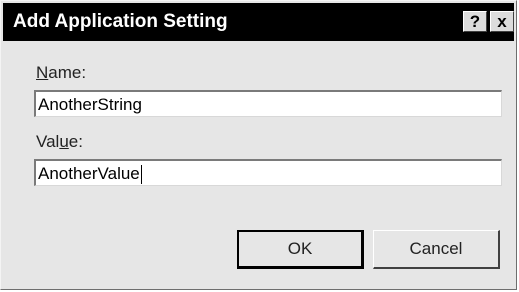  Describe the element at coordinates (268, 172) in the screenshot. I see `value-field: AnotherValue` at that location.